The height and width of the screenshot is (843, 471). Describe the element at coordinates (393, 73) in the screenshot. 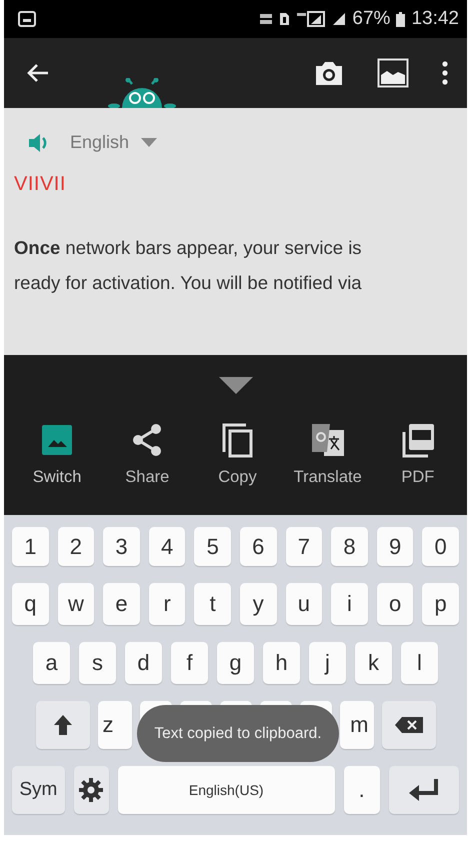

I see `gallery-icon` at that location.